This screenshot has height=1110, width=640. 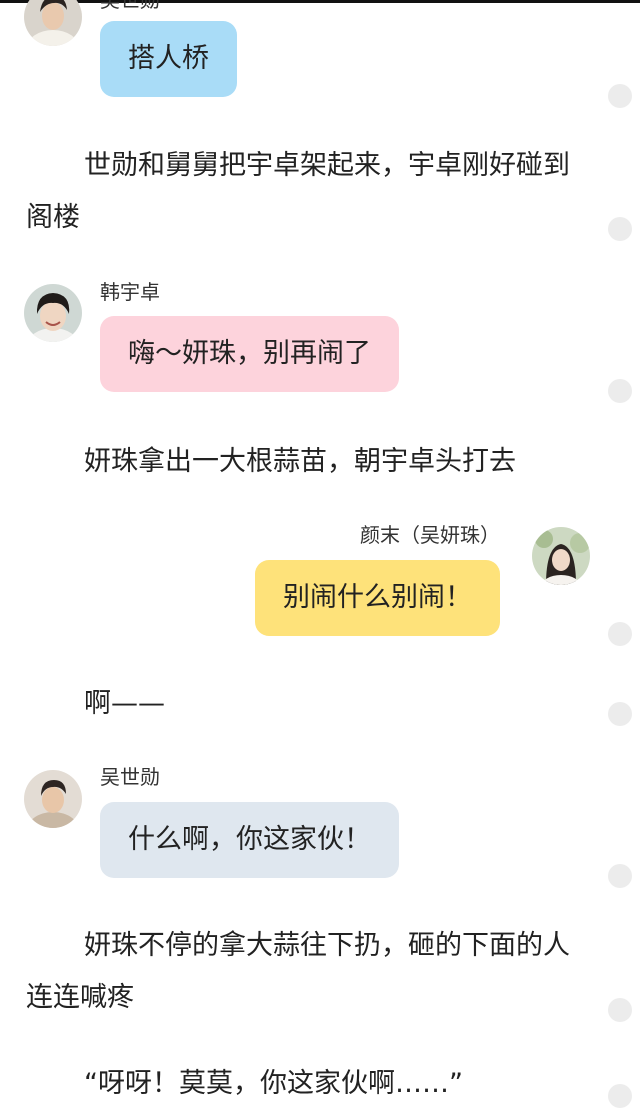 What do you see at coordinates (249, 840) in the screenshot?
I see `chat-bubble: 什么啊，你这家伙！` at bounding box center [249, 840].